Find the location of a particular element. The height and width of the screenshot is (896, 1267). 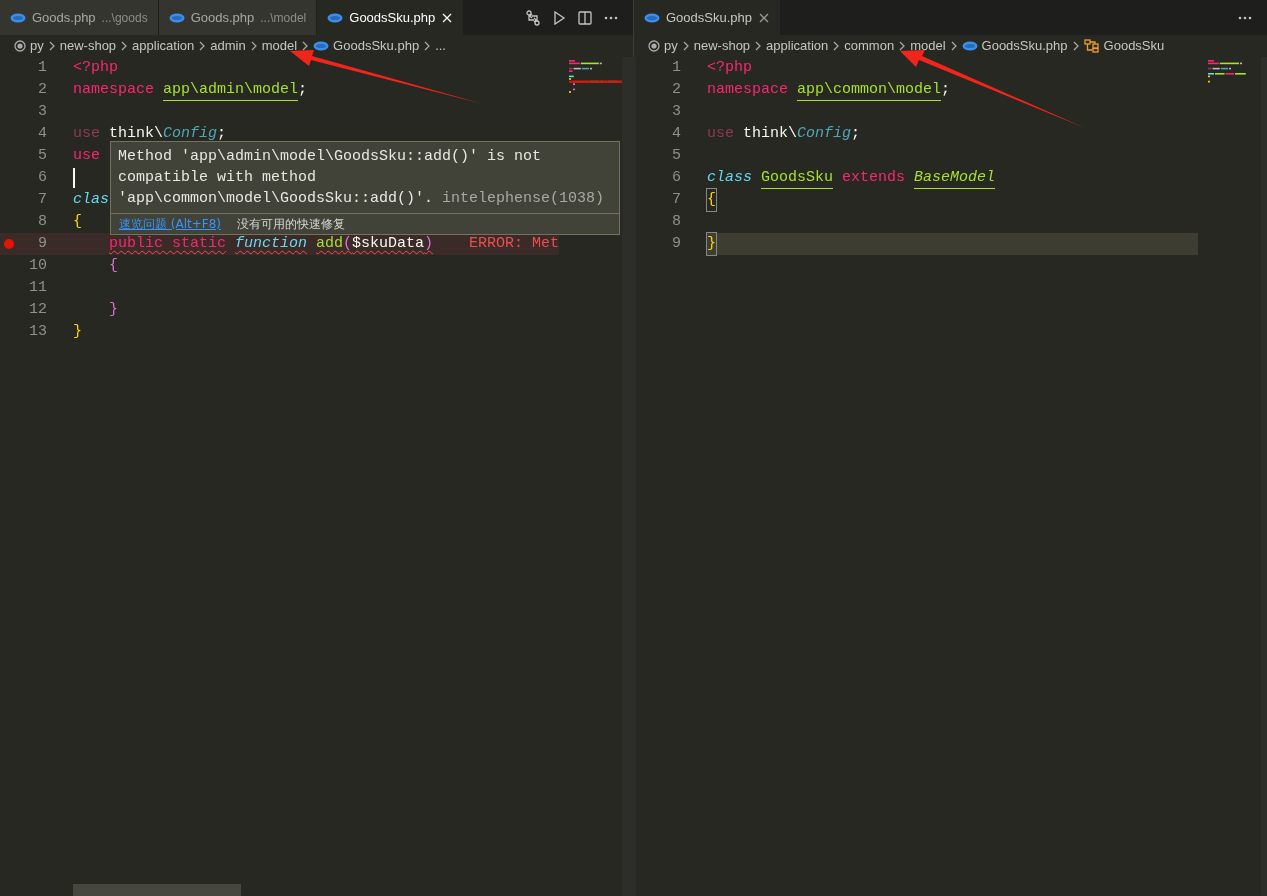

editor-tab: Goods.php ...\model is located at coordinates (238, 17).